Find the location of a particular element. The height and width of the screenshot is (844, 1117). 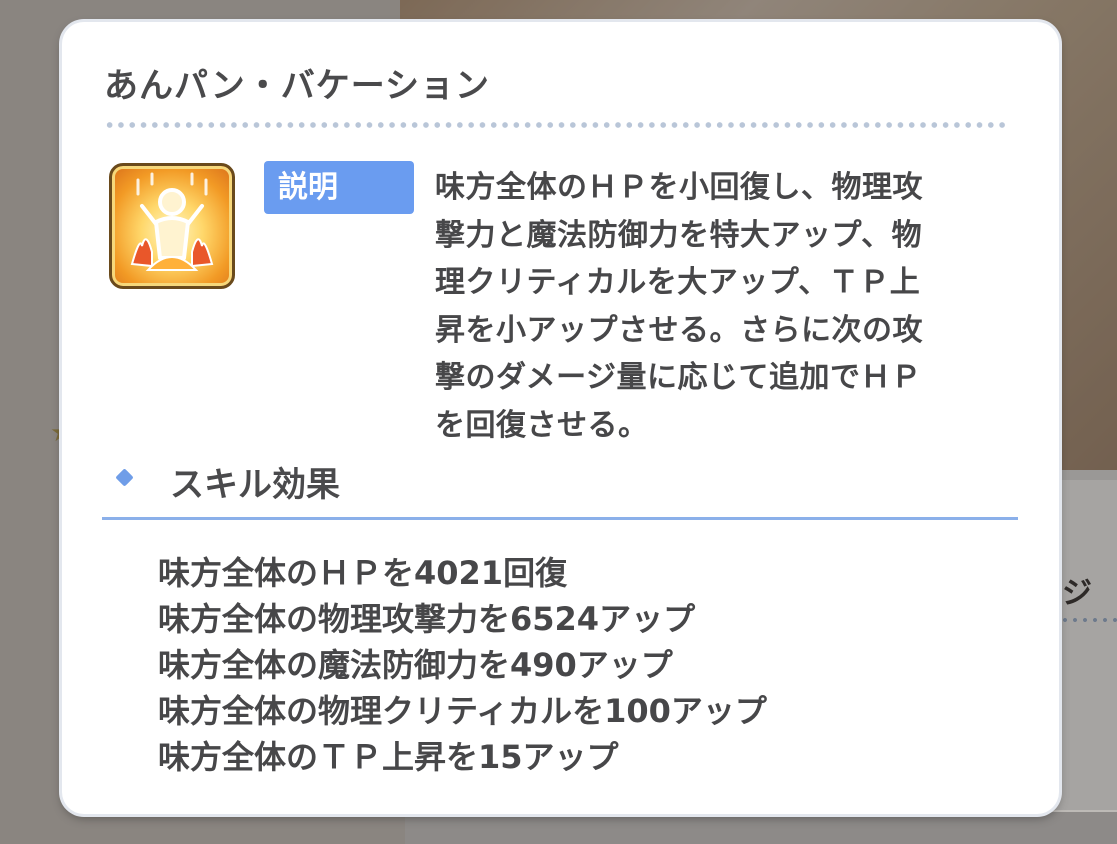

background-footer is located at coordinates (761, 827).